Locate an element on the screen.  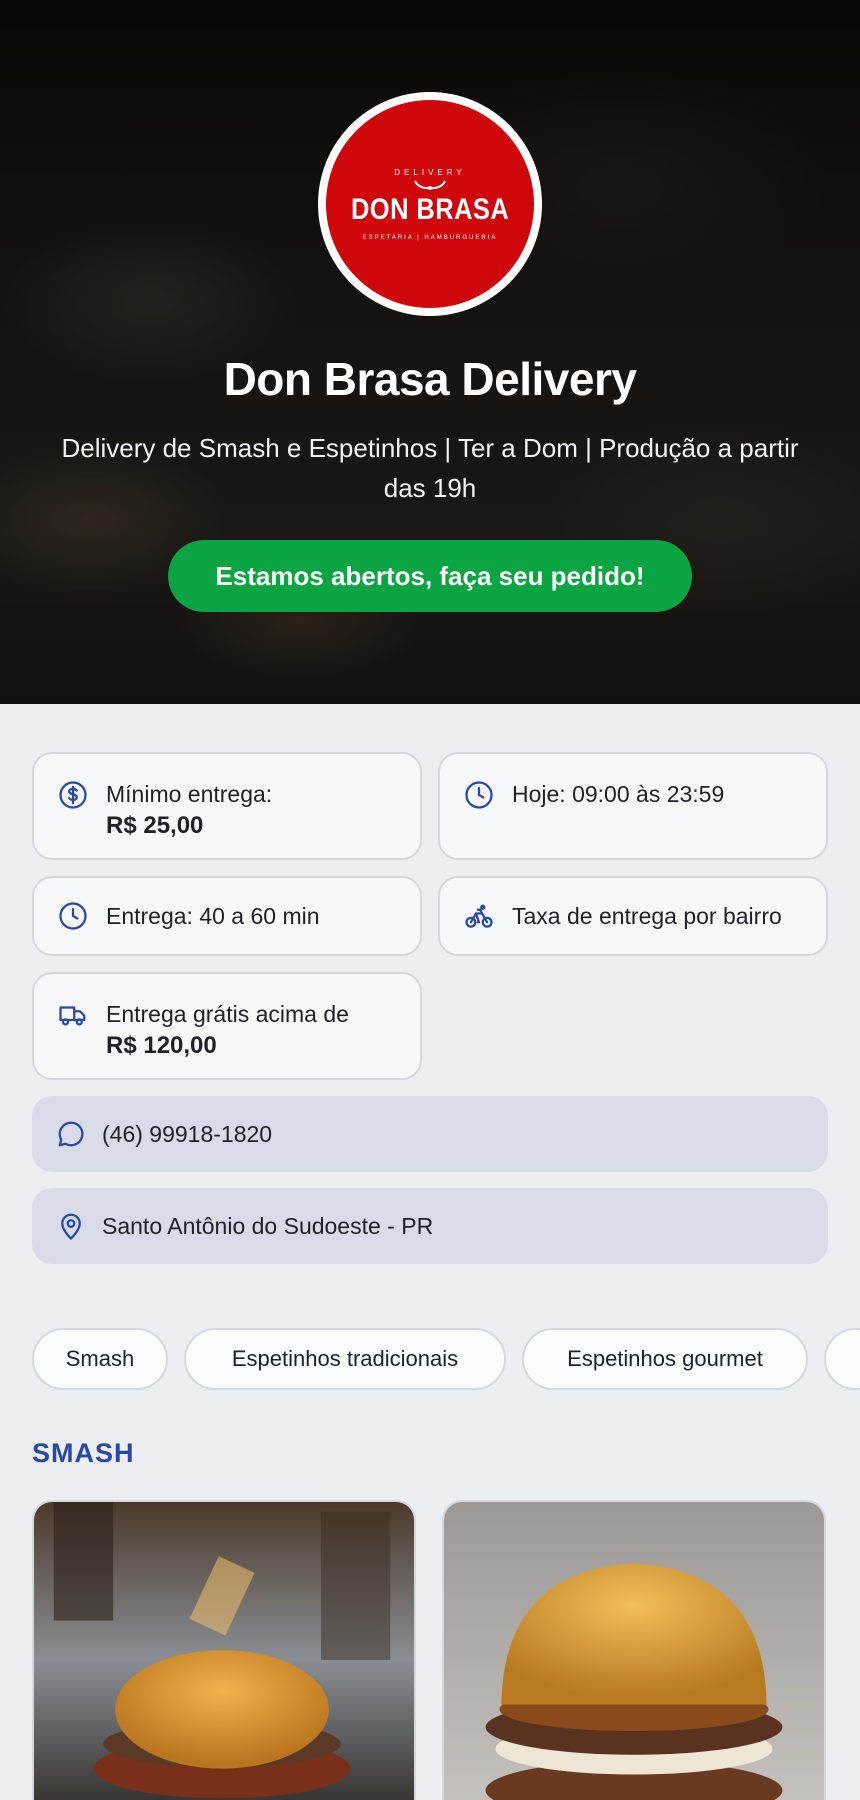
chat-bubble-icon is located at coordinates (71, 1134).